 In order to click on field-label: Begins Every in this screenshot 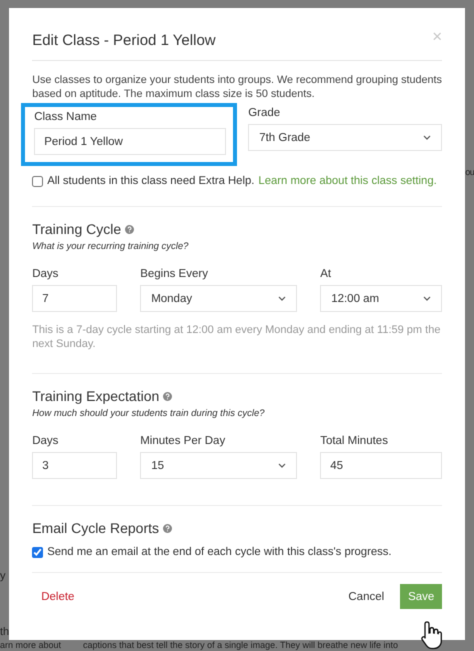, I will do `click(174, 274)`.